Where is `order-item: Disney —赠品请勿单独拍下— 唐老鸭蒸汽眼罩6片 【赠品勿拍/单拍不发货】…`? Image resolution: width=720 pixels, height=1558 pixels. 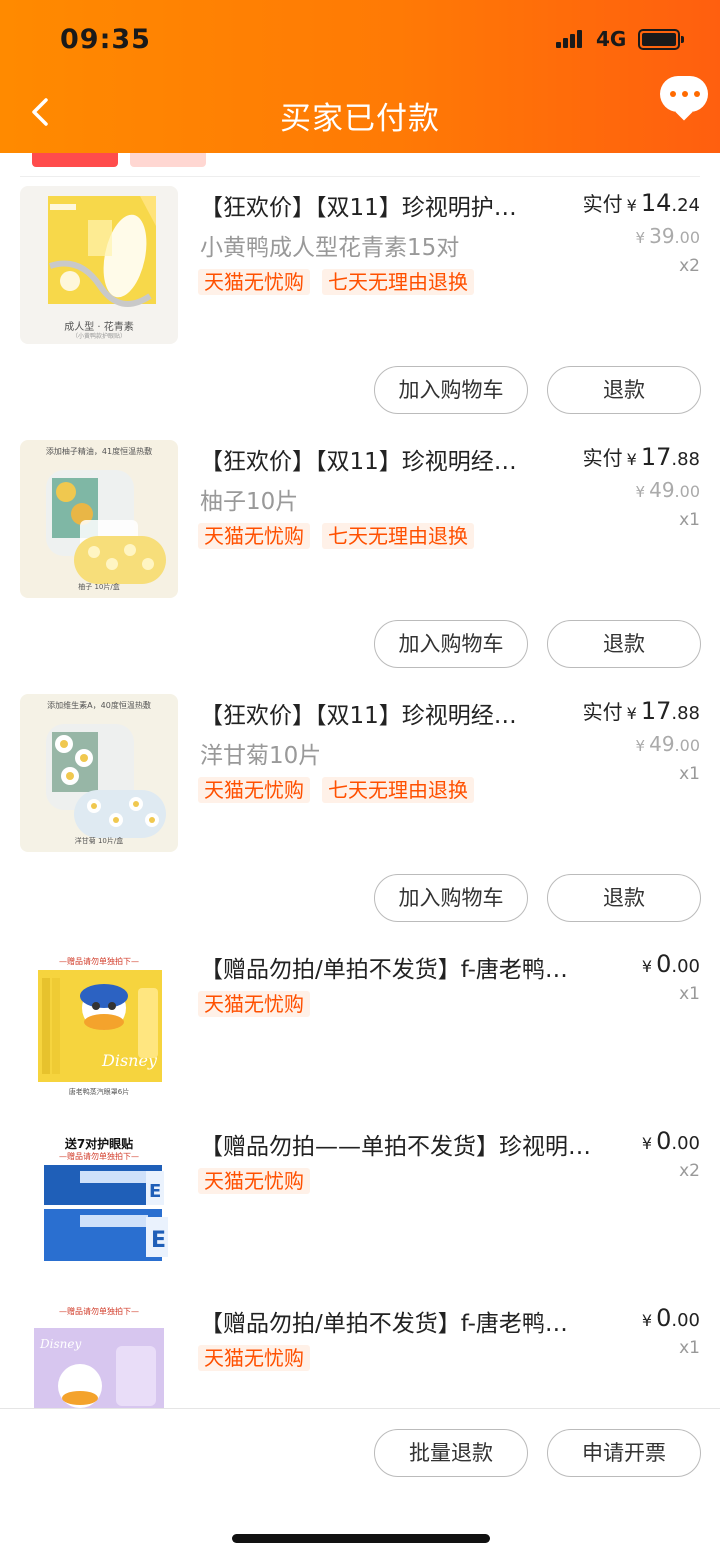 order-item: Disney —赠品请勿单独拍下— 唐老鸭蒸汽眼罩6片 【赠品勿拍/单拍不发货】… is located at coordinates (360, 1028).